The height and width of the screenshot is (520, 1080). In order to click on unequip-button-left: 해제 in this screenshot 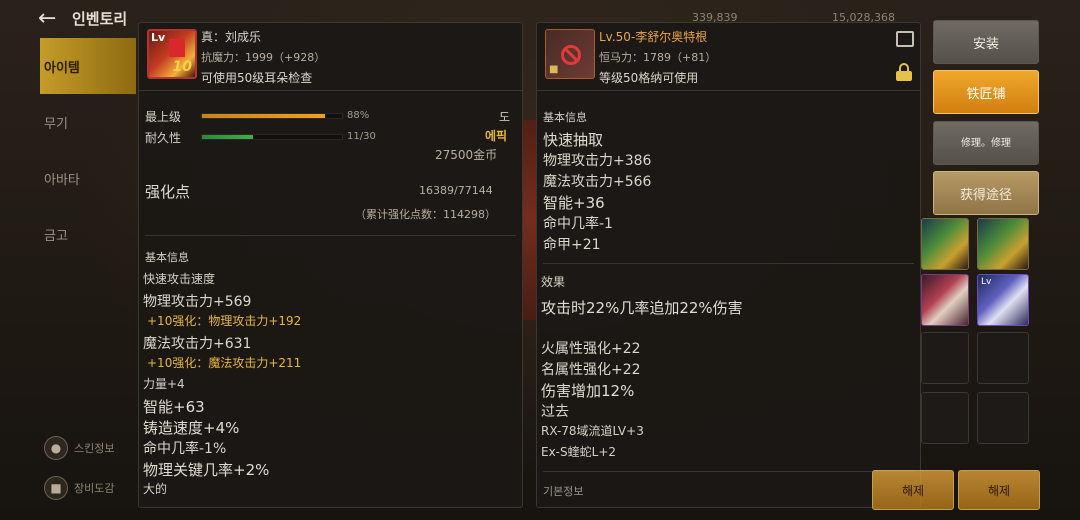, I will do `click(913, 490)`.